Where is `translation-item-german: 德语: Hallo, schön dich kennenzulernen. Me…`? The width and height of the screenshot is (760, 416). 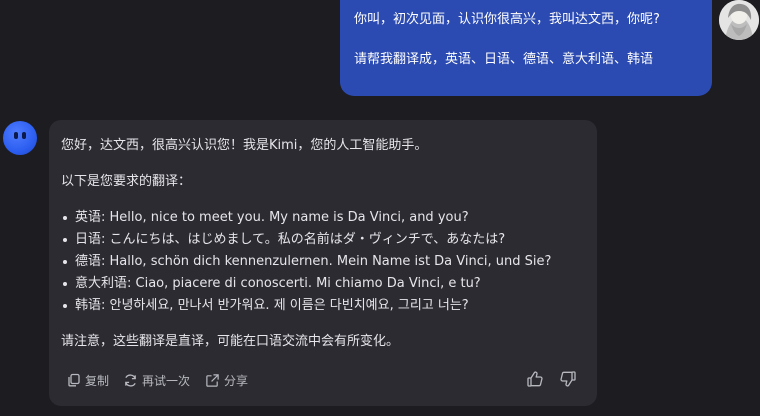 translation-item-german: 德语: Hallo, schön dich kennenzulernen. Me… is located at coordinates (306, 262).